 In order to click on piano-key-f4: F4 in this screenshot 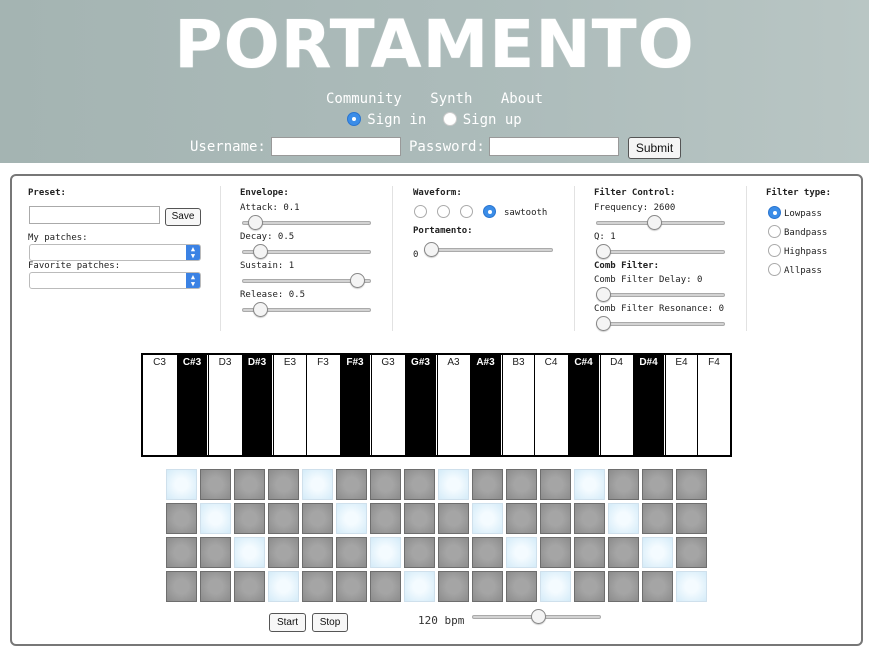, I will do `click(713, 405)`.